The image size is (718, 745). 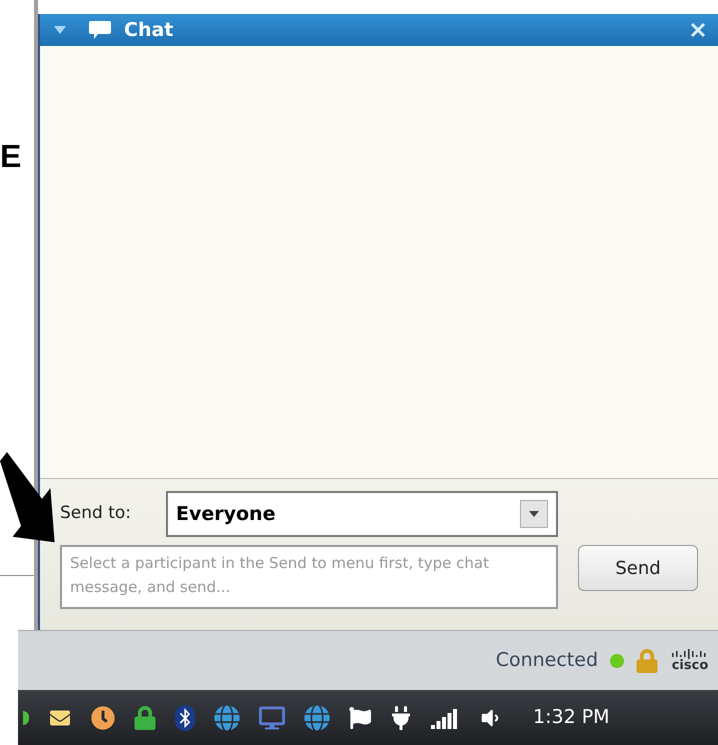 What do you see at coordinates (96, 514) in the screenshot?
I see `send-to-label: Send to:` at bounding box center [96, 514].